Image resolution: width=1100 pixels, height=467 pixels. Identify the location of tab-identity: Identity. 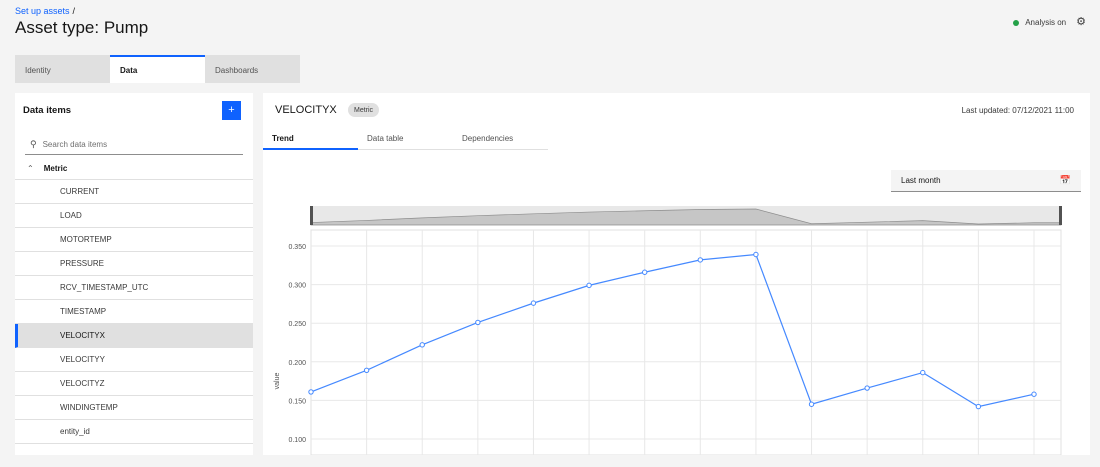
(62, 69).